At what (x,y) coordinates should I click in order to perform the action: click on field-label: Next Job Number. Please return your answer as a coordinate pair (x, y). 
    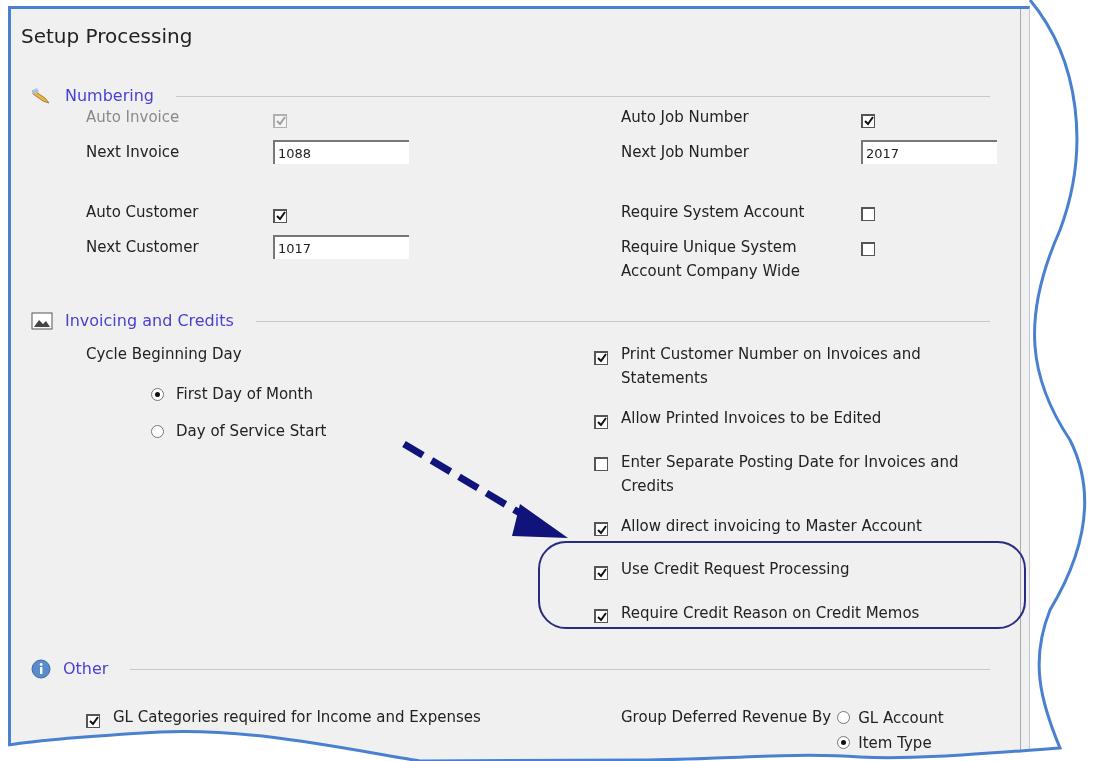
    Looking at the image, I should click on (685, 152).